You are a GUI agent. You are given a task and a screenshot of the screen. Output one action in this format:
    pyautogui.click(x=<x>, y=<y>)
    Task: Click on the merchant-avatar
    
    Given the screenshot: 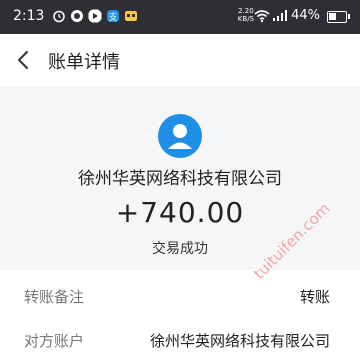 What is the action you would take?
    pyautogui.click(x=180, y=136)
    